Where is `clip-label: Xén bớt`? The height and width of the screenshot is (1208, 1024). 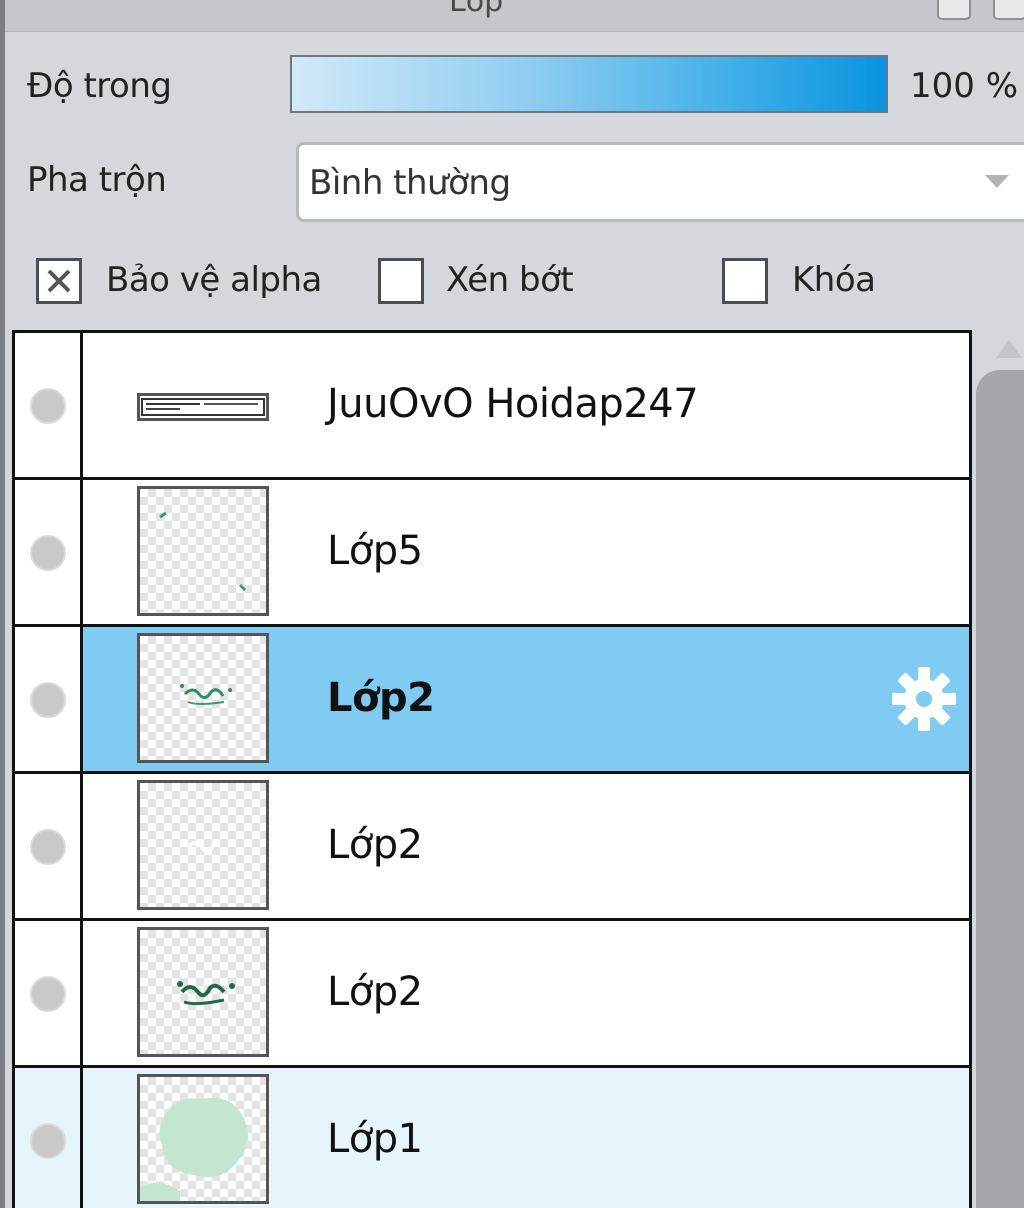
clip-label: Xén bớt is located at coordinates (510, 280).